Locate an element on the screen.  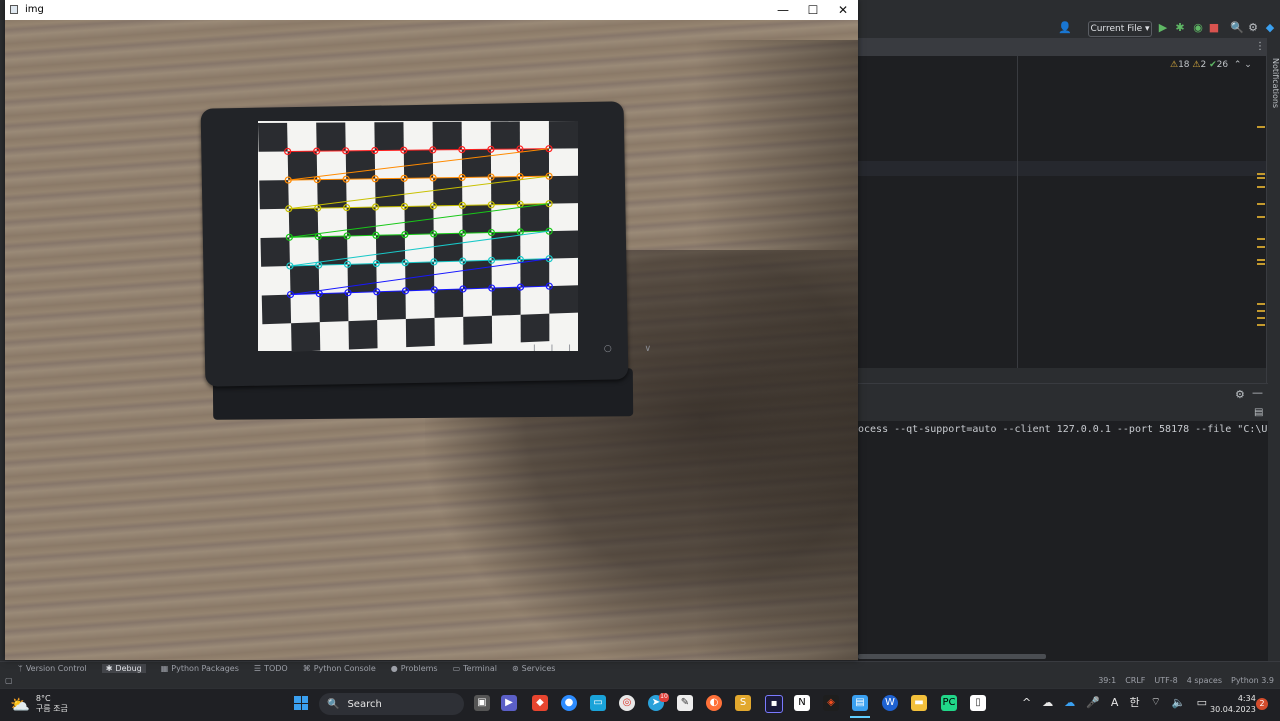
ime-language: 한 is located at coordinates (1134, 702).